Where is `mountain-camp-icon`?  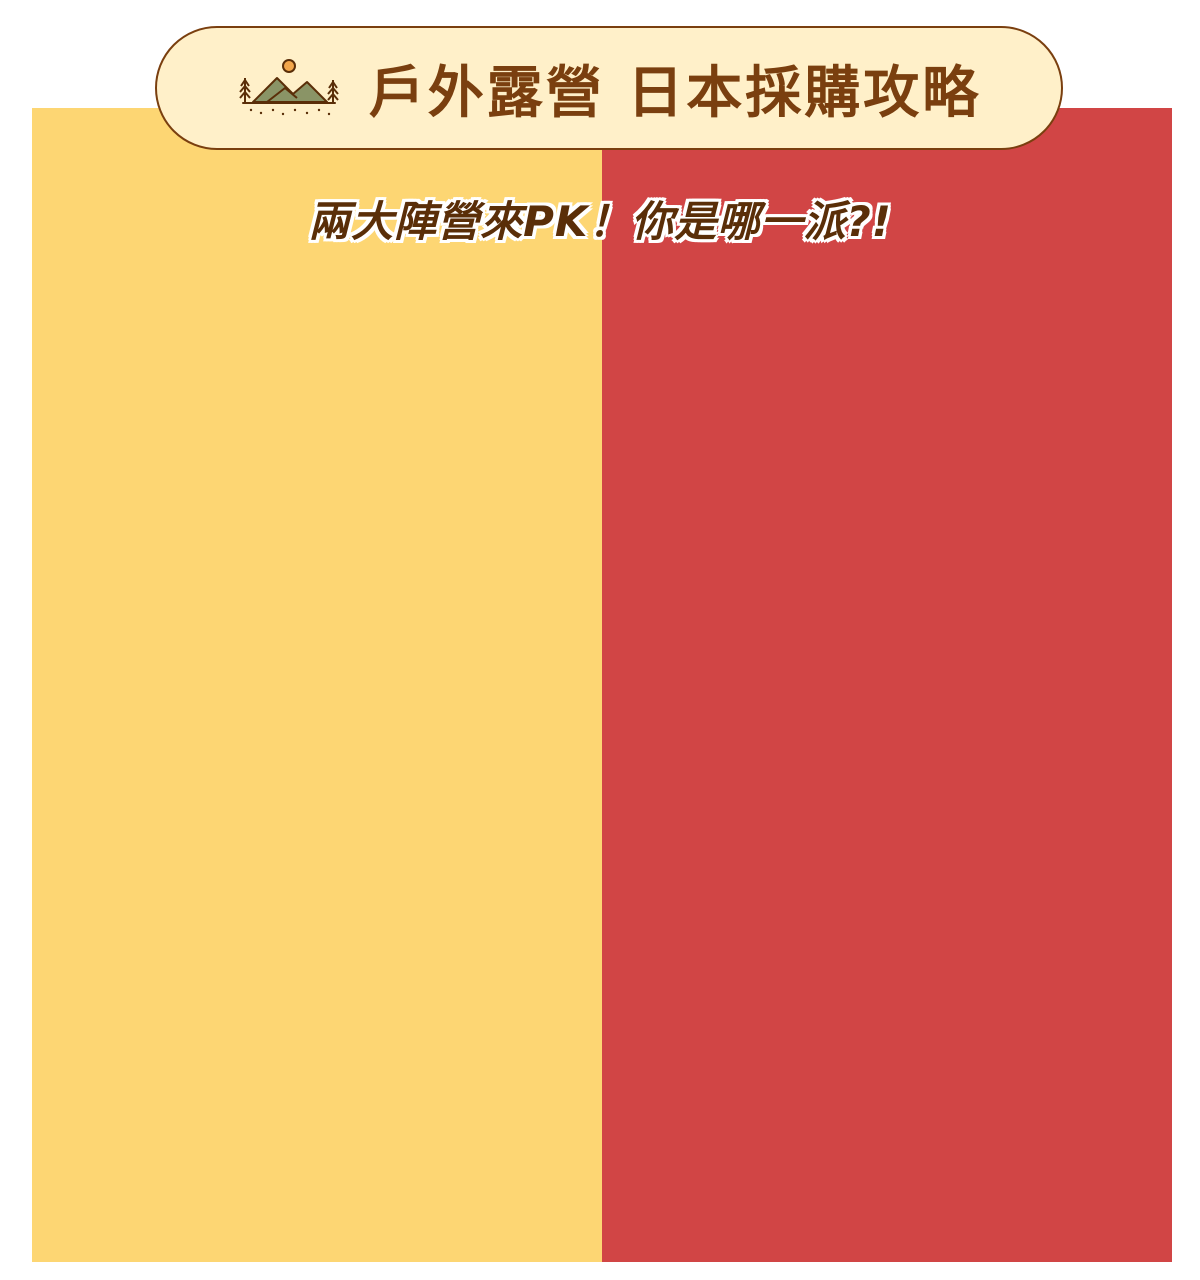 mountain-camp-icon is located at coordinates (288, 87).